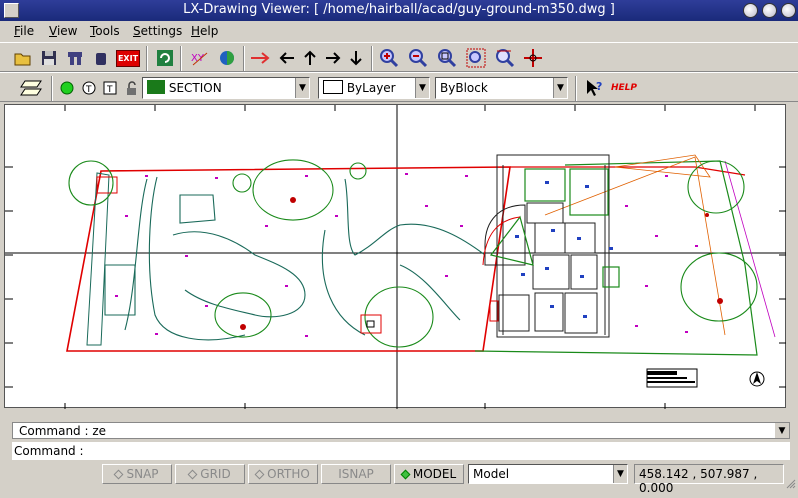  Describe the element at coordinates (156, 87) in the screenshot. I see `layer-color-swatch` at that location.